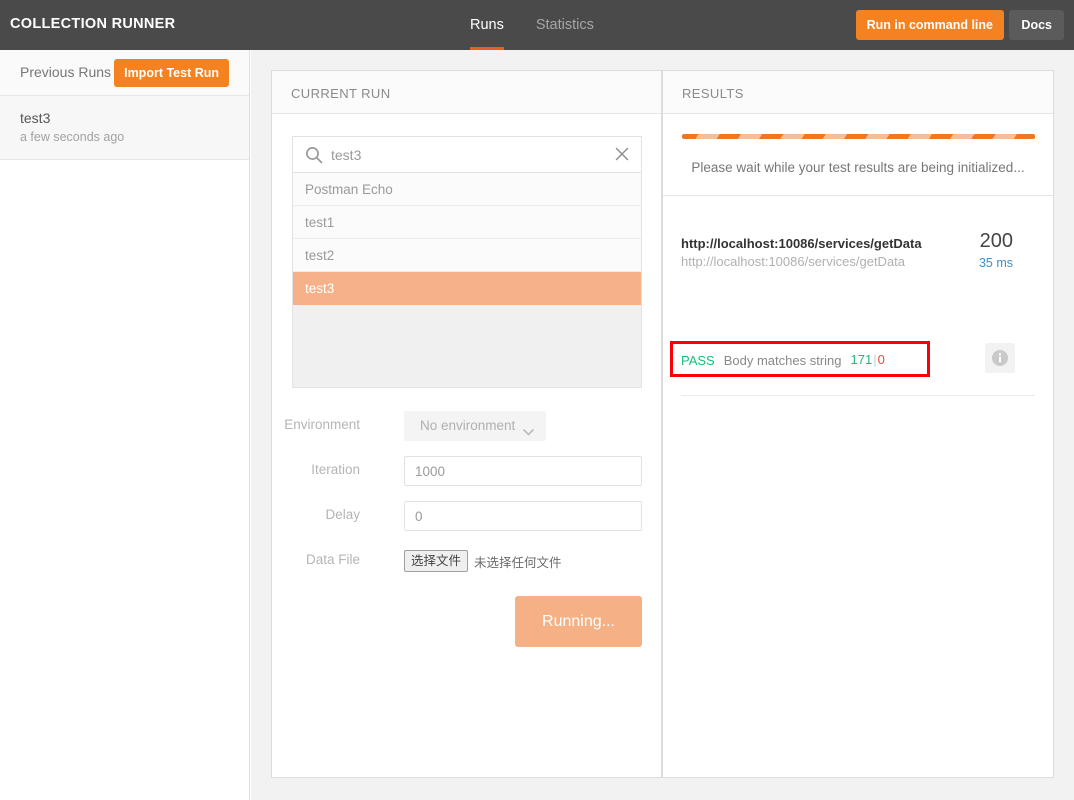  Describe the element at coordinates (881, 359) in the screenshot. I see `assertion-fail-count: 0` at that location.